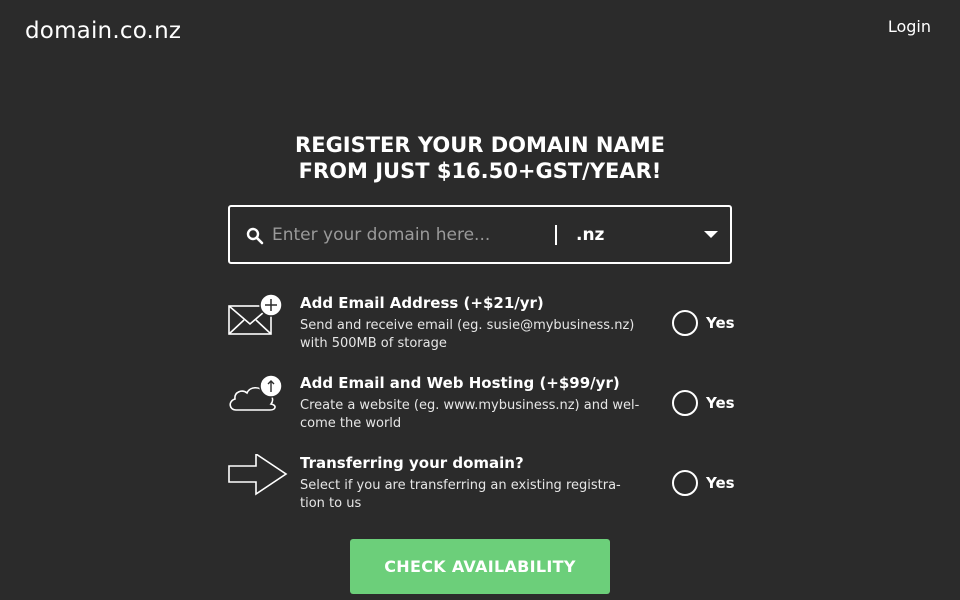  I want to click on headline-line-1: REGISTER YOUR DOMAIN NAME, so click(480, 145).